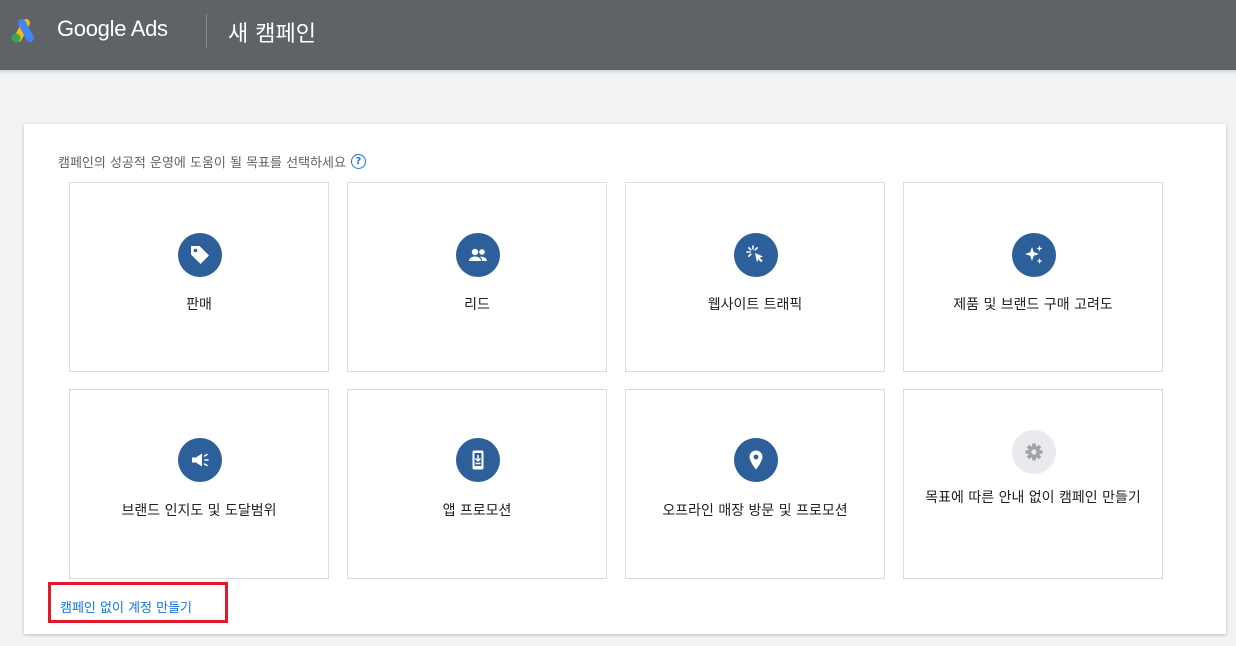 Image resolution: width=1236 pixels, height=646 pixels. I want to click on goal-card-local-store: 오프라인 매장 방문 및 프로모션, so click(755, 484).